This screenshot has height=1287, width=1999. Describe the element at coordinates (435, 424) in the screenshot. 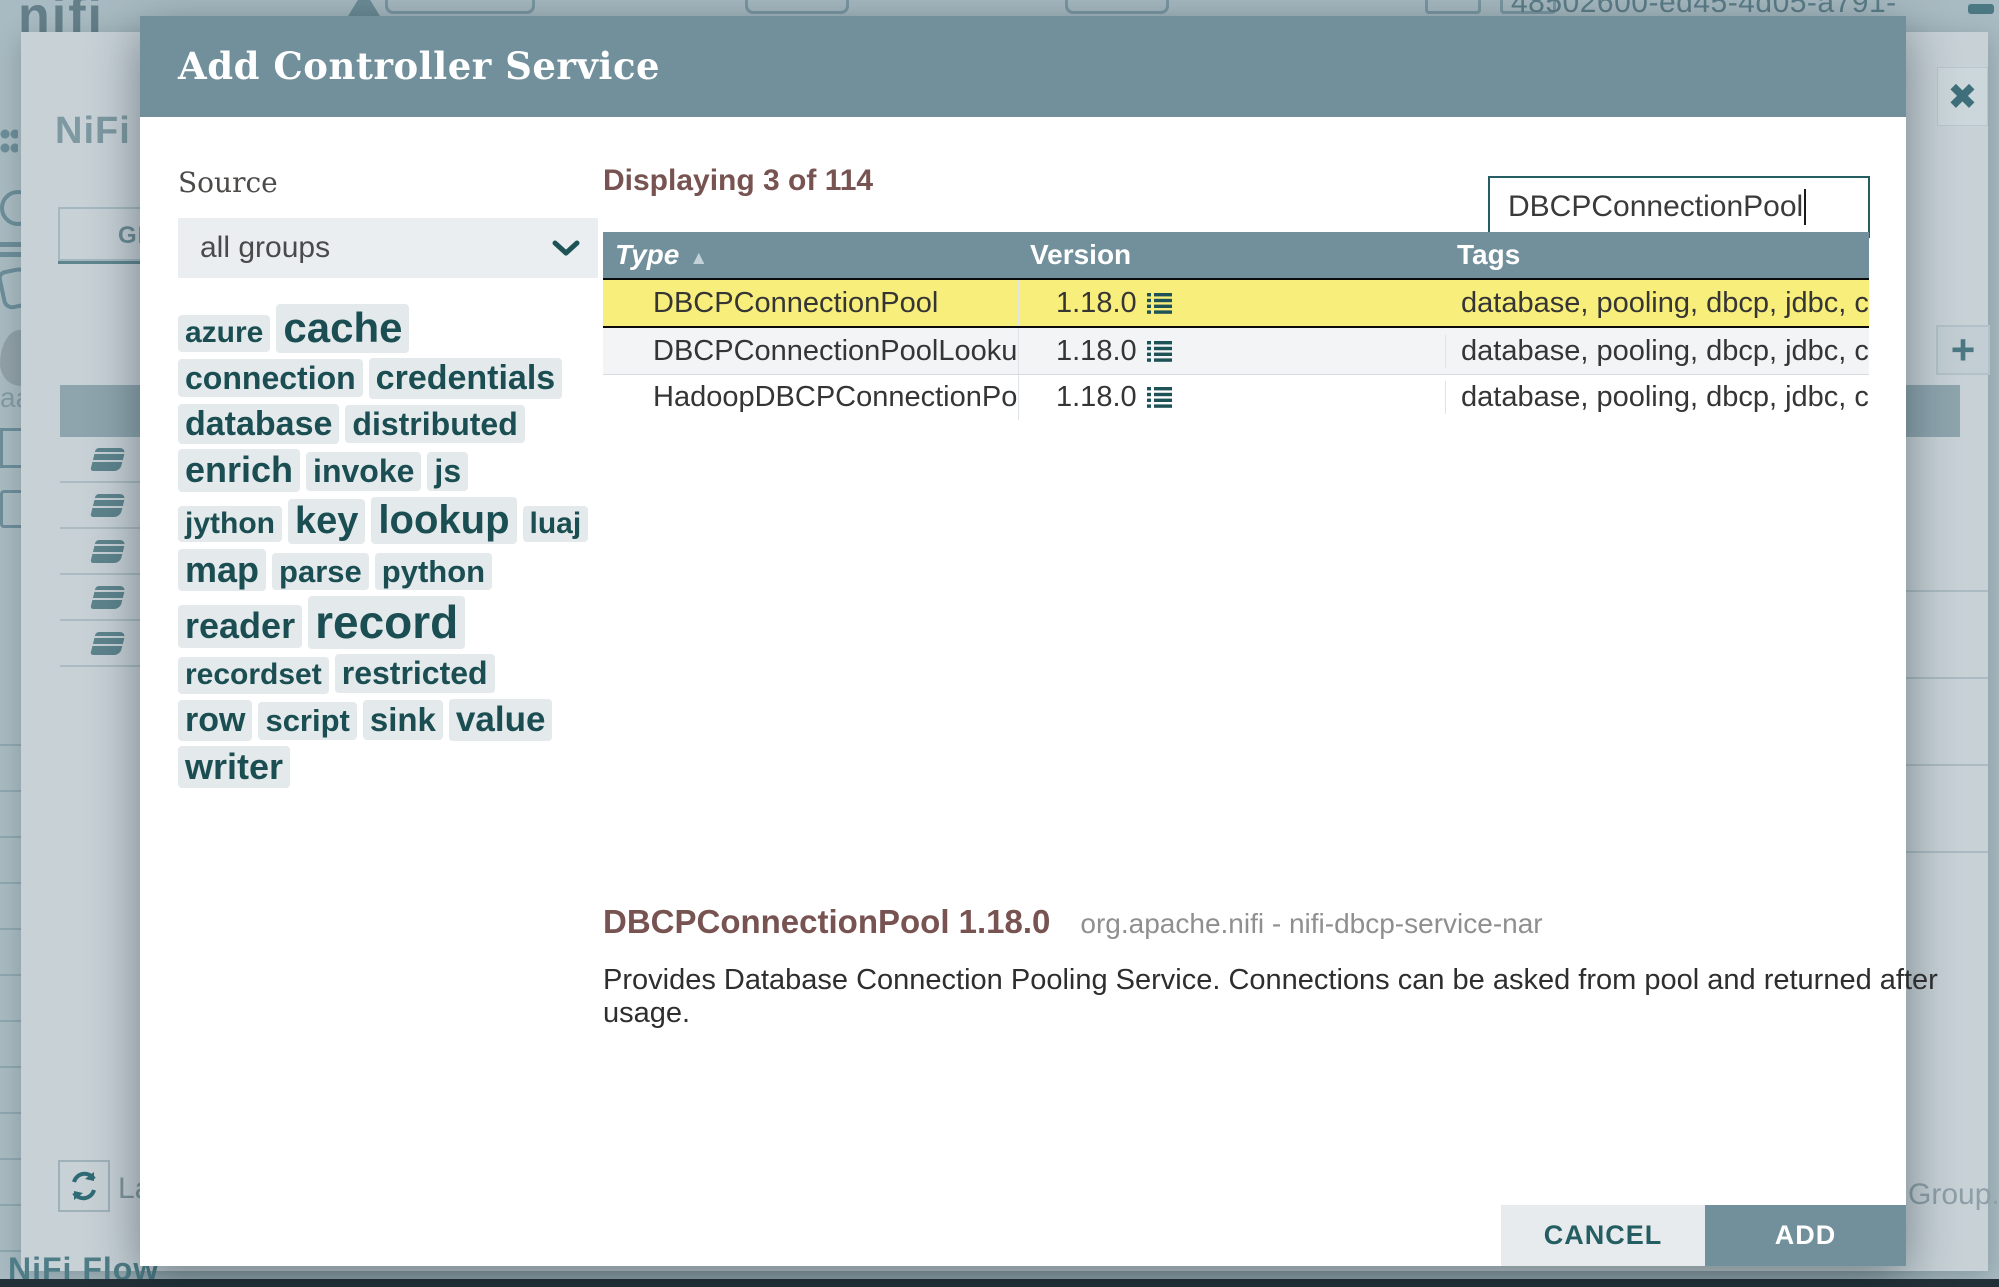

I see `tag-pill: distributed` at that location.